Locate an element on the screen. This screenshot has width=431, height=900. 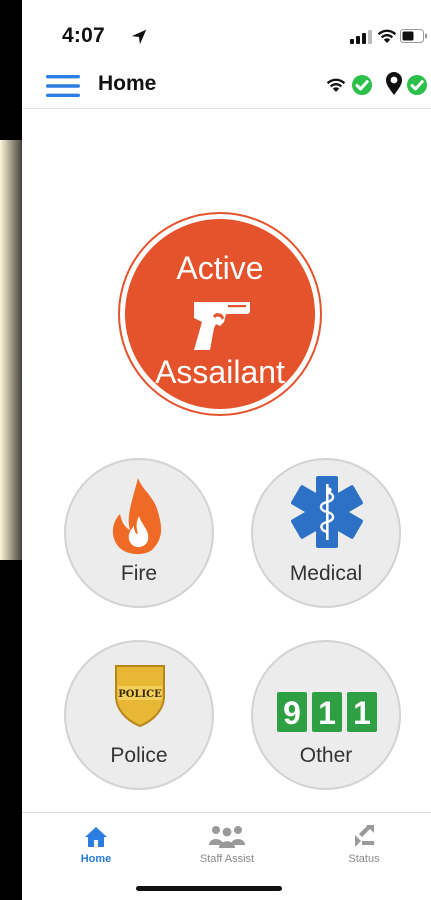
tab-status-label: Status is located at coordinates (364, 859).